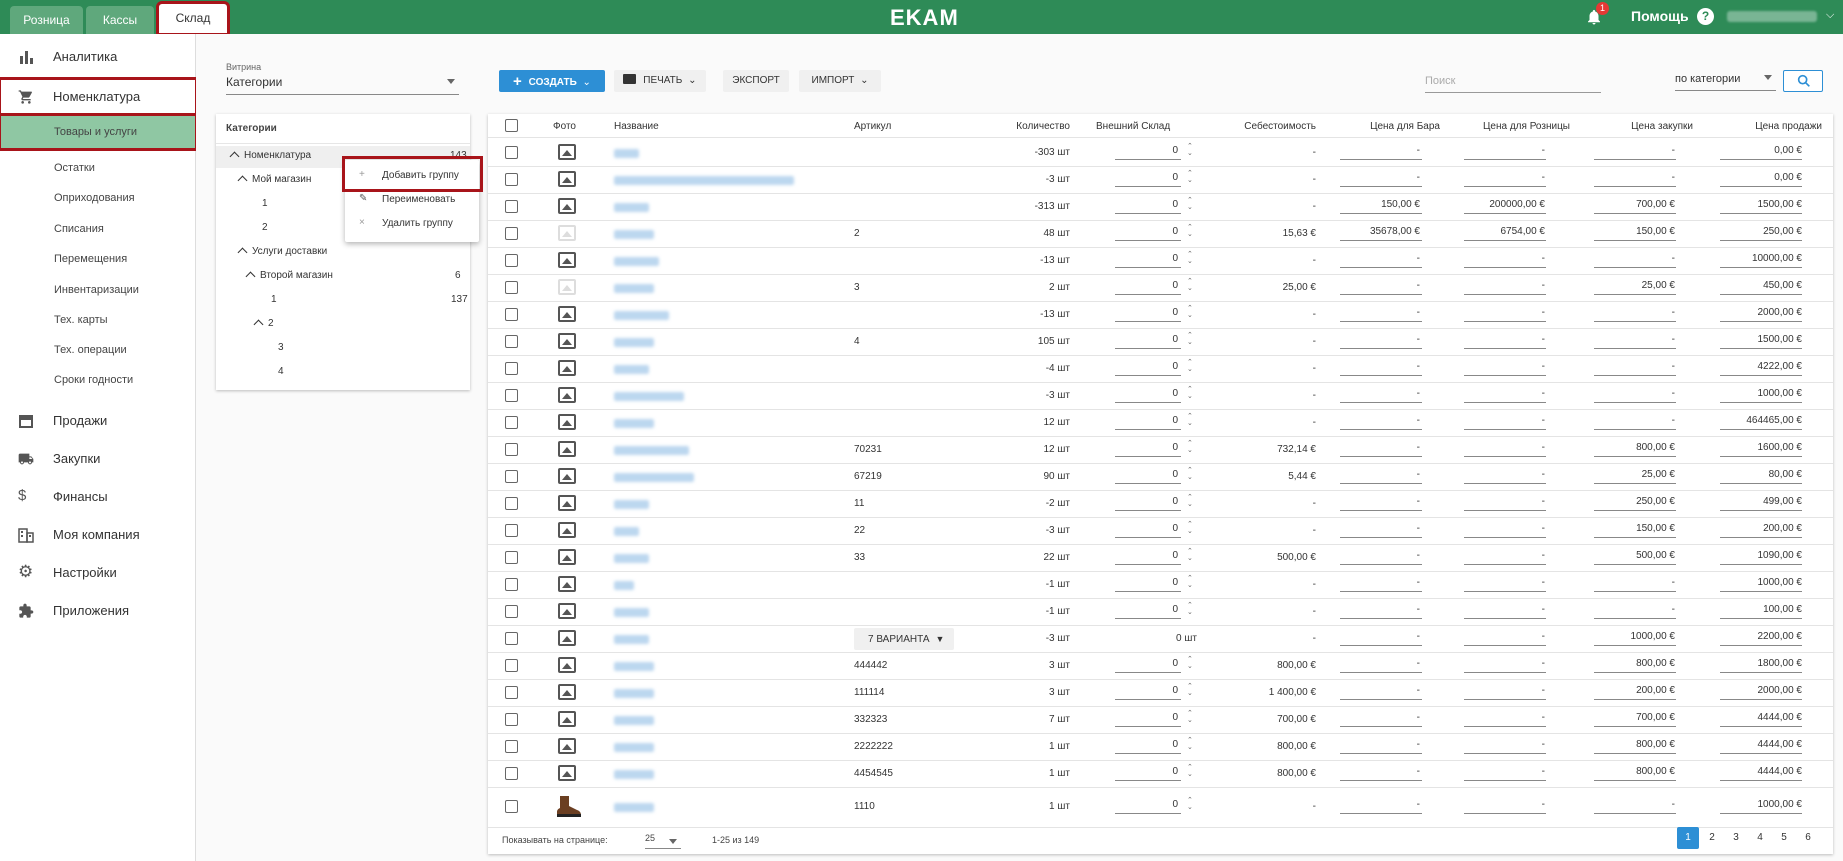 The width and height of the screenshot is (1843, 861). Describe the element at coordinates (1641, 126) in the screenshot. I see `col-header-purchase-price: Цена закупки` at that location.